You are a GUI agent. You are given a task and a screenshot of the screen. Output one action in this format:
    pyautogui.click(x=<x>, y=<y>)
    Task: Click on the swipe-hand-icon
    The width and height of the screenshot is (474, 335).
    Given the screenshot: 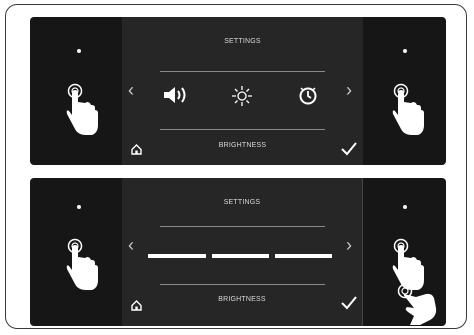 What is the action you would take?
    pyautogui.click(x=418, y=304)
    